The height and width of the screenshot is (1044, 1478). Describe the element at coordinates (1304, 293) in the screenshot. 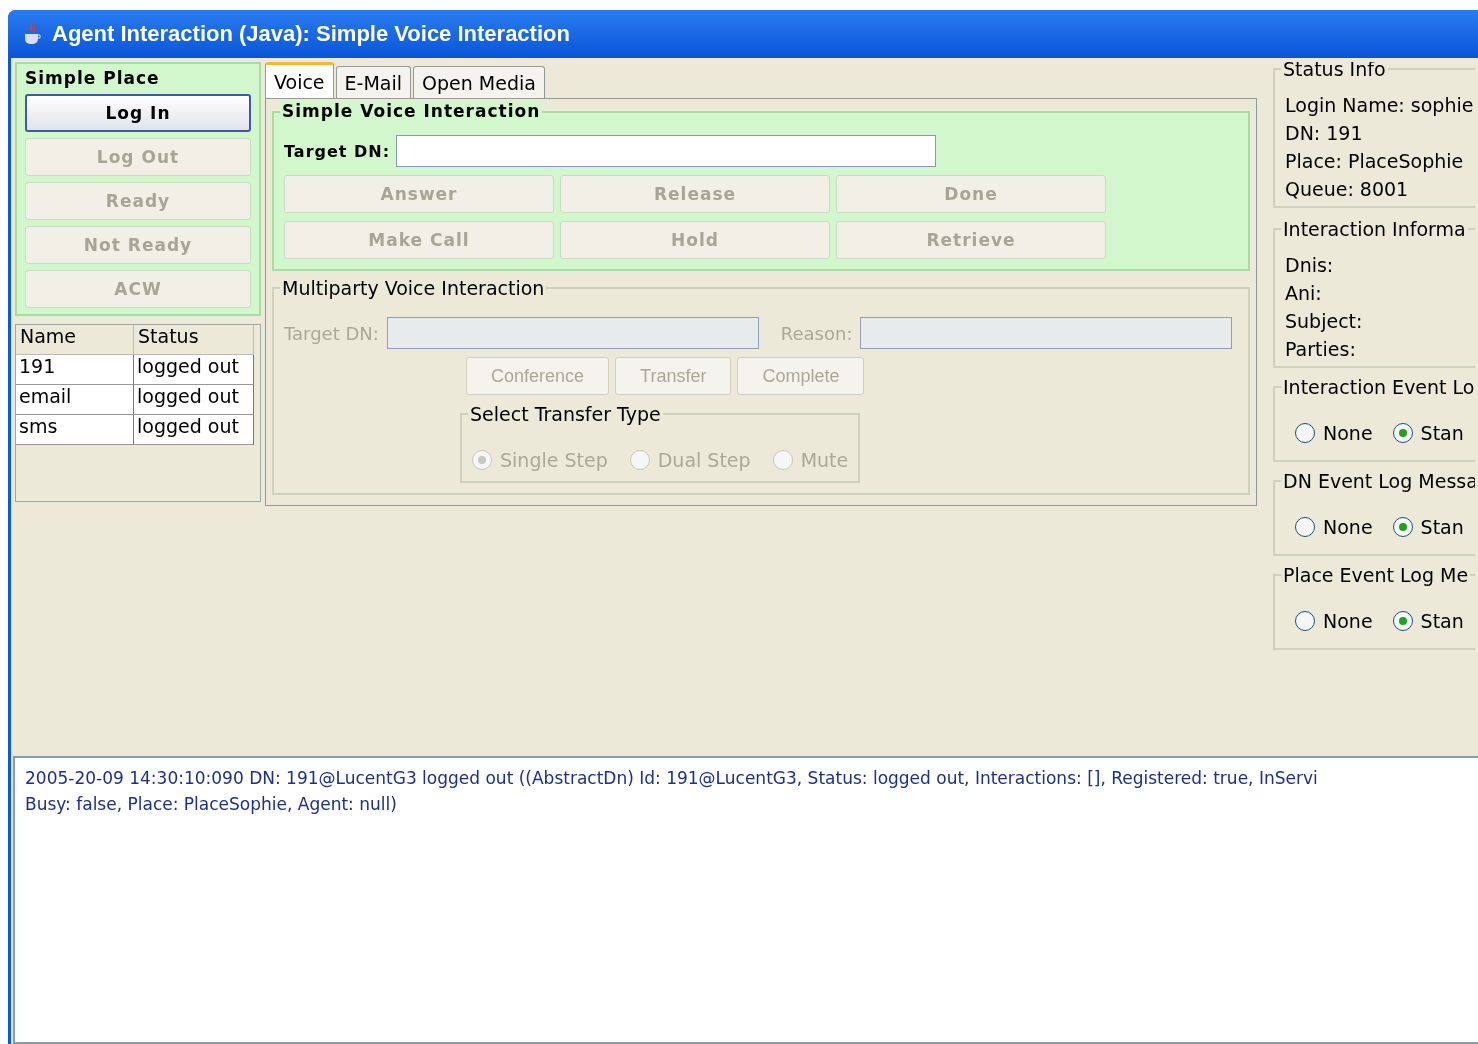

I see `info-text: Ani:` at that location.